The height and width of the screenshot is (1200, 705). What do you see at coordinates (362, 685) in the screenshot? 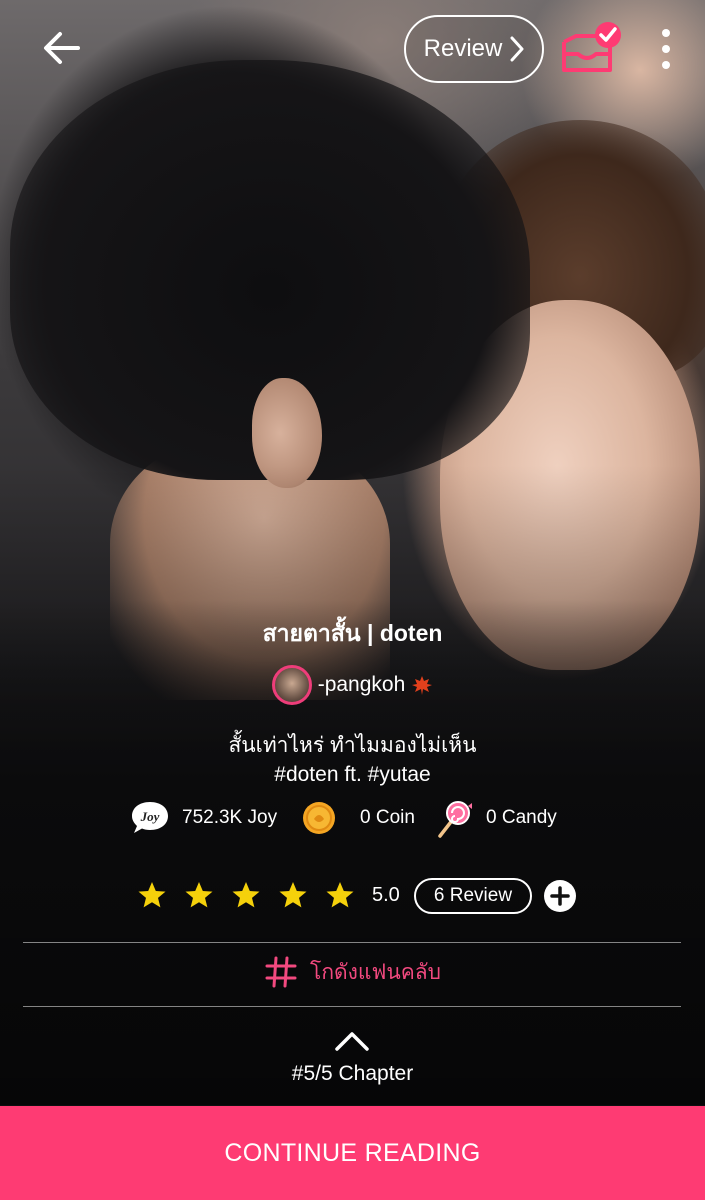
I see `author-name: -pangkoh` at bounding box center [362, 685].